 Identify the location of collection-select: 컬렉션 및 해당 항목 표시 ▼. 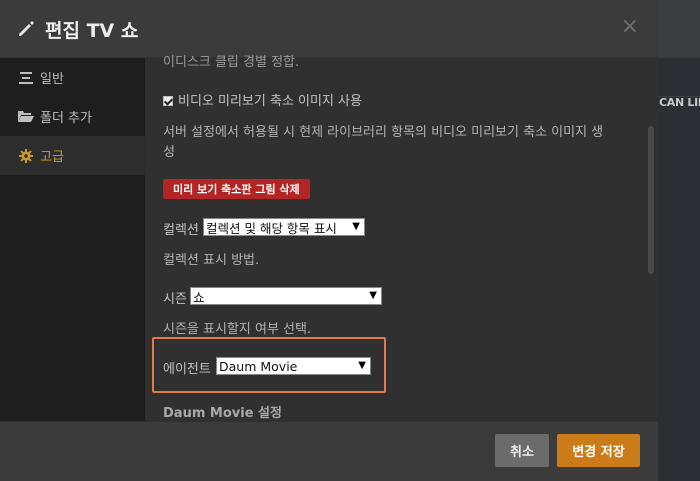
(284, 227).